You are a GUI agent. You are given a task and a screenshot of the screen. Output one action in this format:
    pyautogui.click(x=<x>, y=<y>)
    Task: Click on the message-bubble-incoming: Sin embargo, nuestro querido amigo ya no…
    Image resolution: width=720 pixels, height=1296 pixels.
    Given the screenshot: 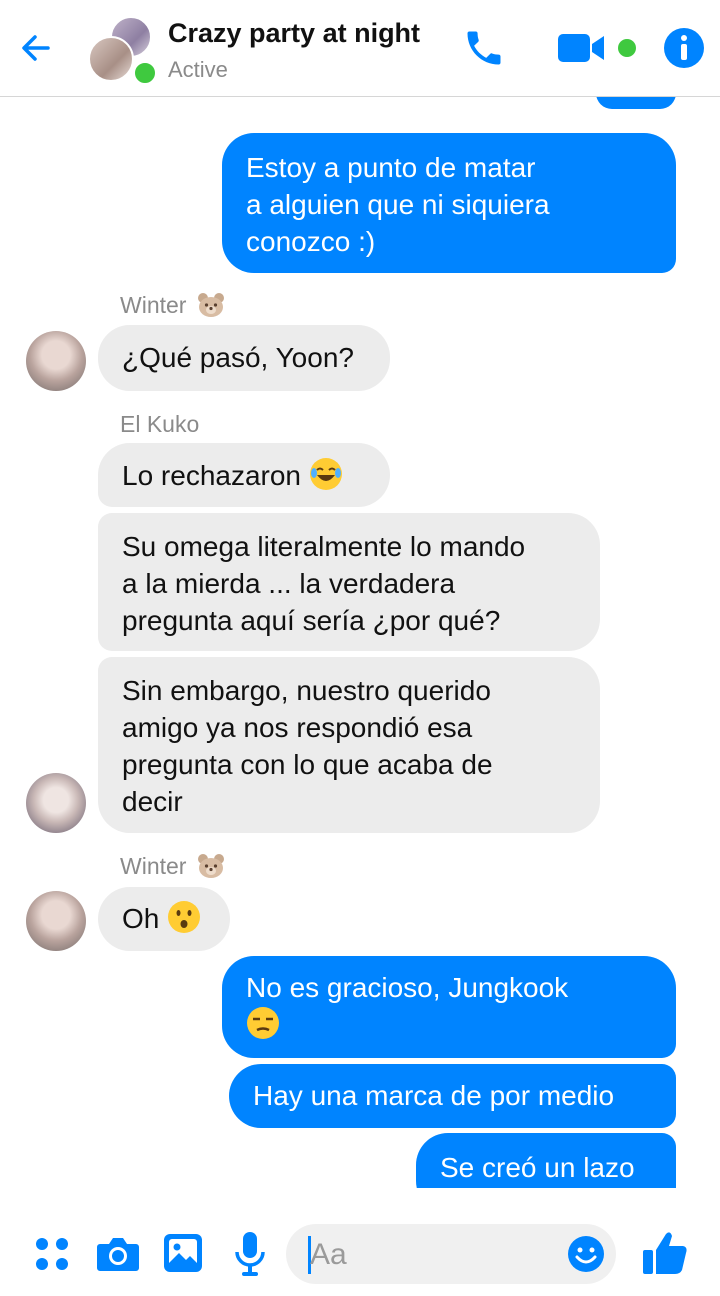 What is the action you would take?
    pyautogui.click(x=349, y=745)
    